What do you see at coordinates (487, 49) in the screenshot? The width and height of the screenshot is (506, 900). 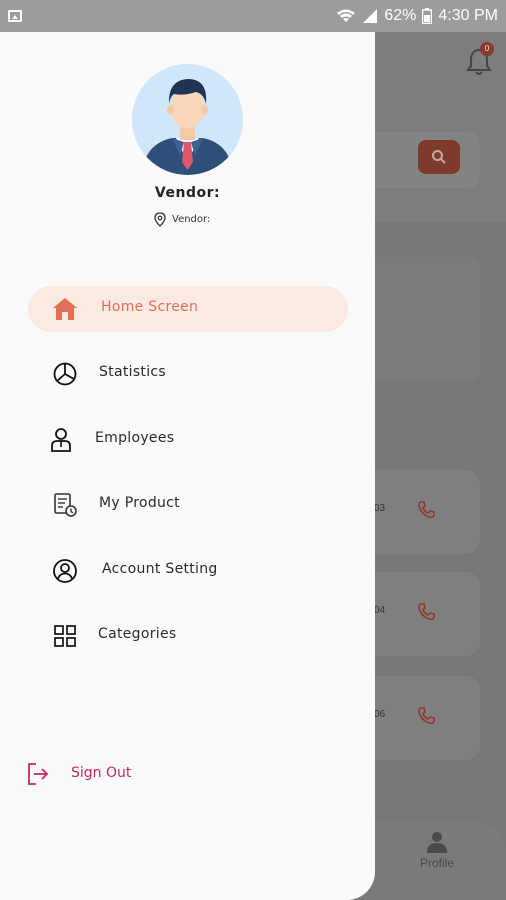 I see `notification-badge: 0` at bounding box center [487, 49].